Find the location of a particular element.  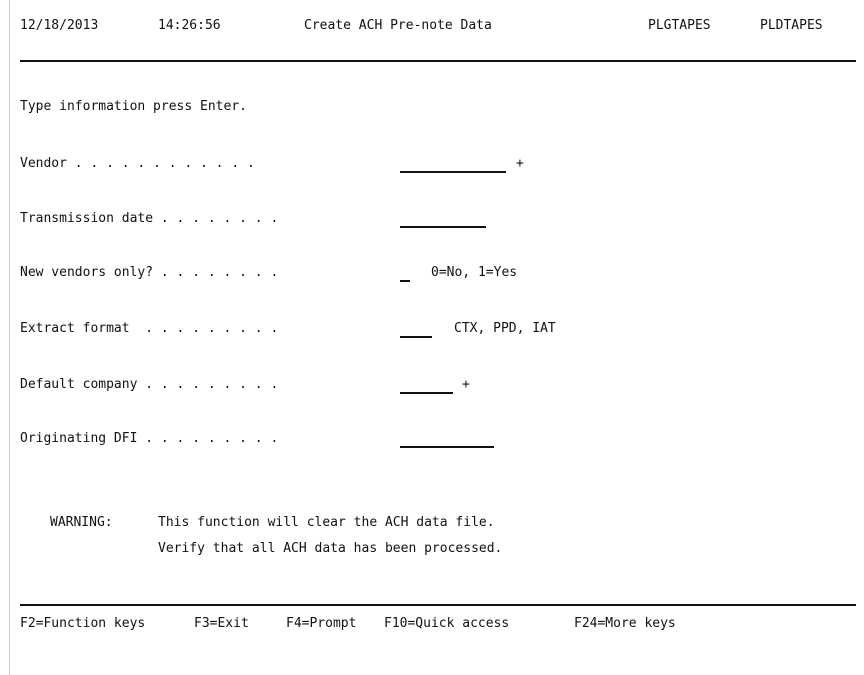

transmission-date-label: Transmission date . . . . . . . . is located at coordinates (149, 218).